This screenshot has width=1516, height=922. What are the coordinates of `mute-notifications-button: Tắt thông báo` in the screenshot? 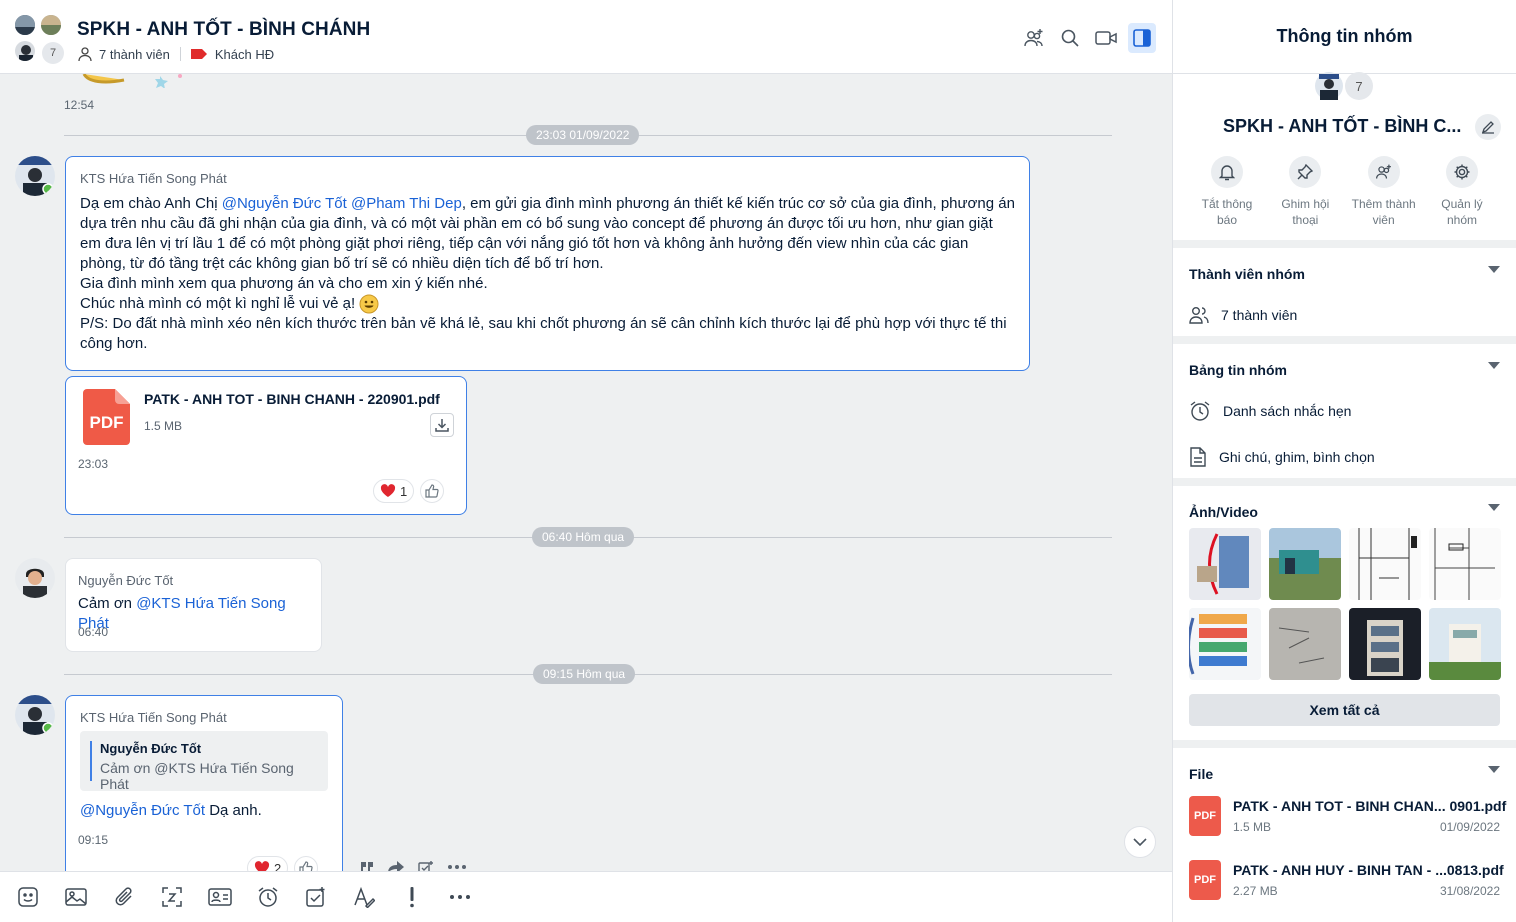 It's located at (1227, 192).